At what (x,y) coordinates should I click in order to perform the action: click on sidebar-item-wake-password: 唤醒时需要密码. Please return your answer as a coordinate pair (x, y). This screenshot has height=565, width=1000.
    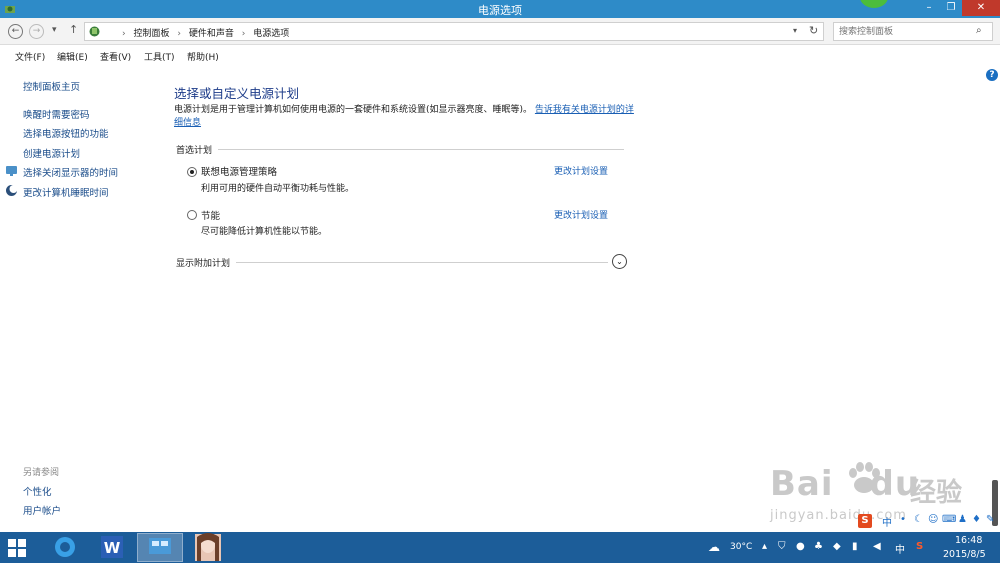
    Looking at the image, I should click on (56, 114).